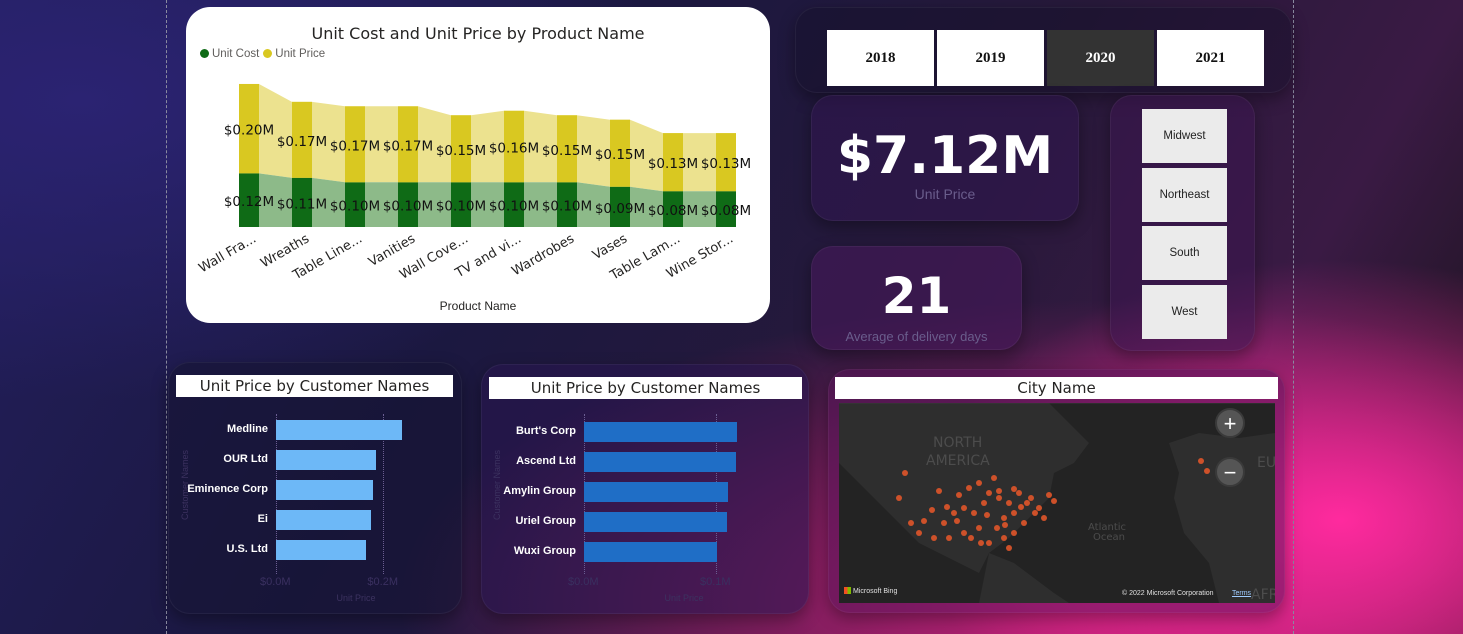 Image resolution: width=1463 pixels, height=634 pixels. Describe the element at coordinates (514, 149) in the screenshot. I see `price-data-label: $0.16M` at that location.